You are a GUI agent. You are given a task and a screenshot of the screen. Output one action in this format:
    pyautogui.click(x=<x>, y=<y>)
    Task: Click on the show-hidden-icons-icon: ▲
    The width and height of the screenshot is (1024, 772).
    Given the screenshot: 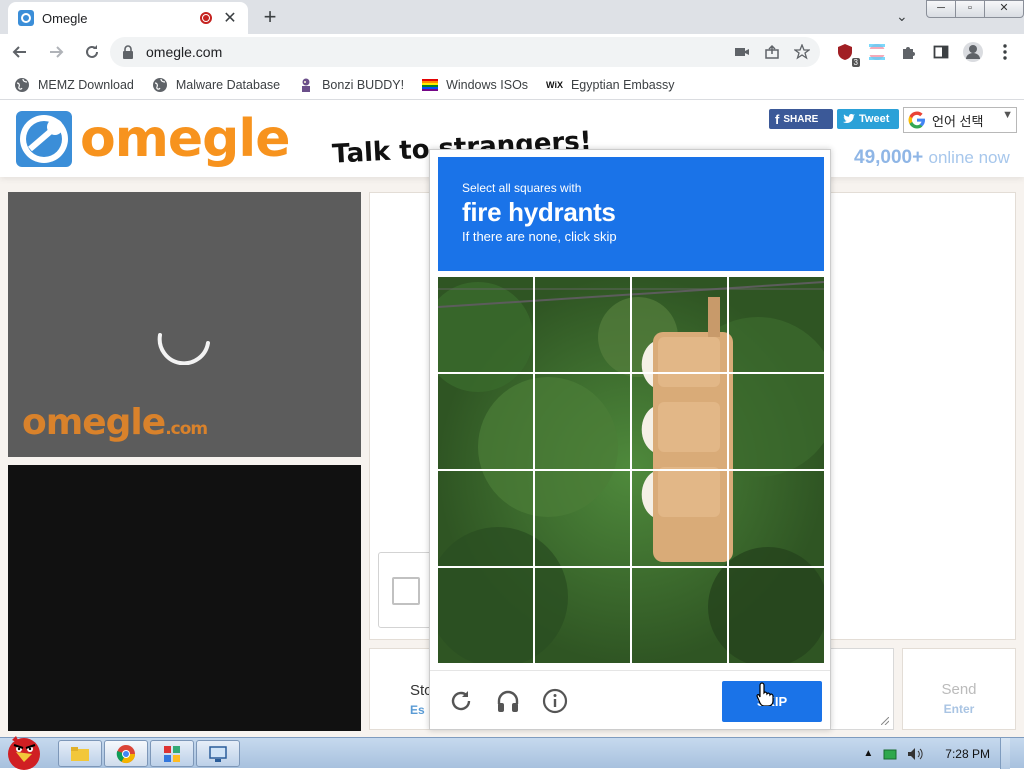 What is the action you would take?
    pyautogui.click(x=868, y=753)
    